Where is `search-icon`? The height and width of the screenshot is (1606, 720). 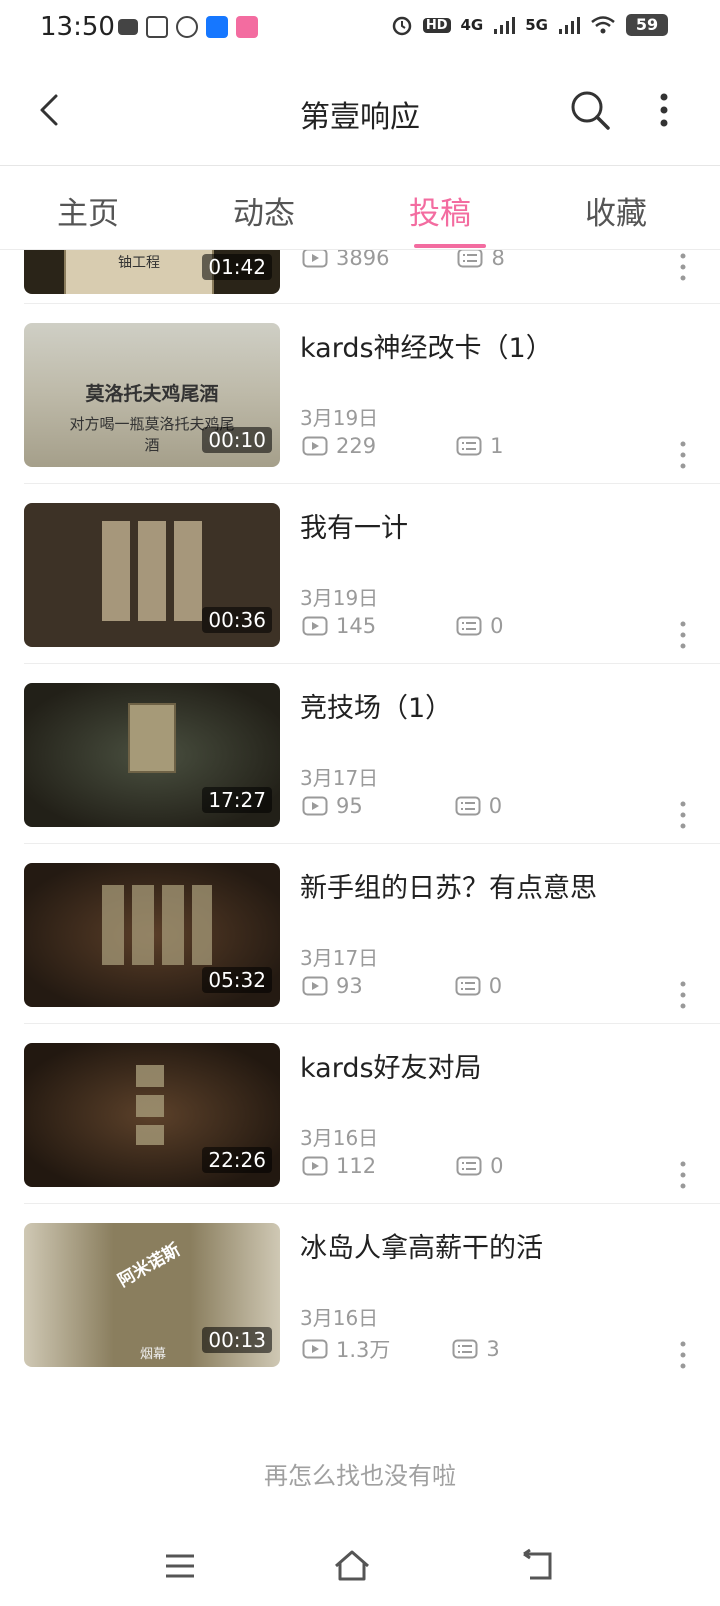 search-icon is located at coordinates (590, 110).